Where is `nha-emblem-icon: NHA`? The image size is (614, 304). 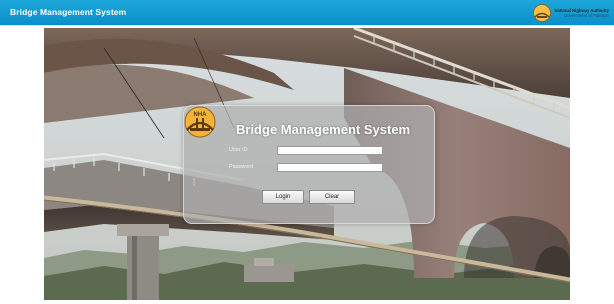 nha-emblem-icon: NHA is located at coordinates (200, 122).